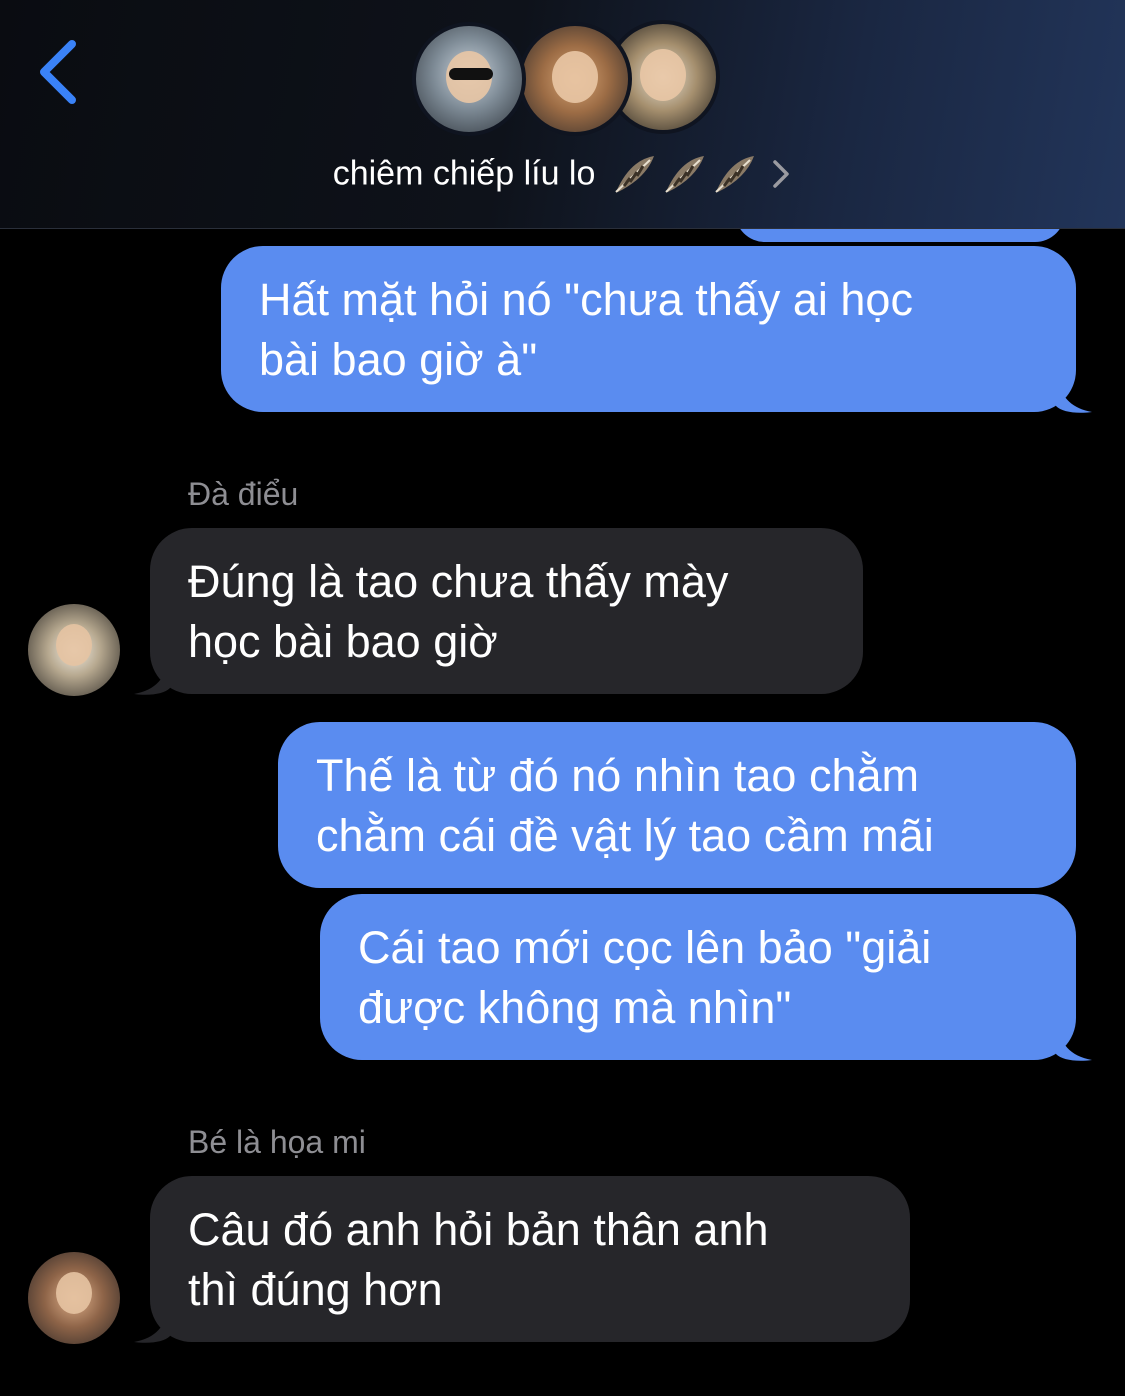 This screenshot has height=1396, width=1125. What do you see at coordinates (684, 174) in the screenshot?
I see `feather-icon` at bounding box center [684, 174].